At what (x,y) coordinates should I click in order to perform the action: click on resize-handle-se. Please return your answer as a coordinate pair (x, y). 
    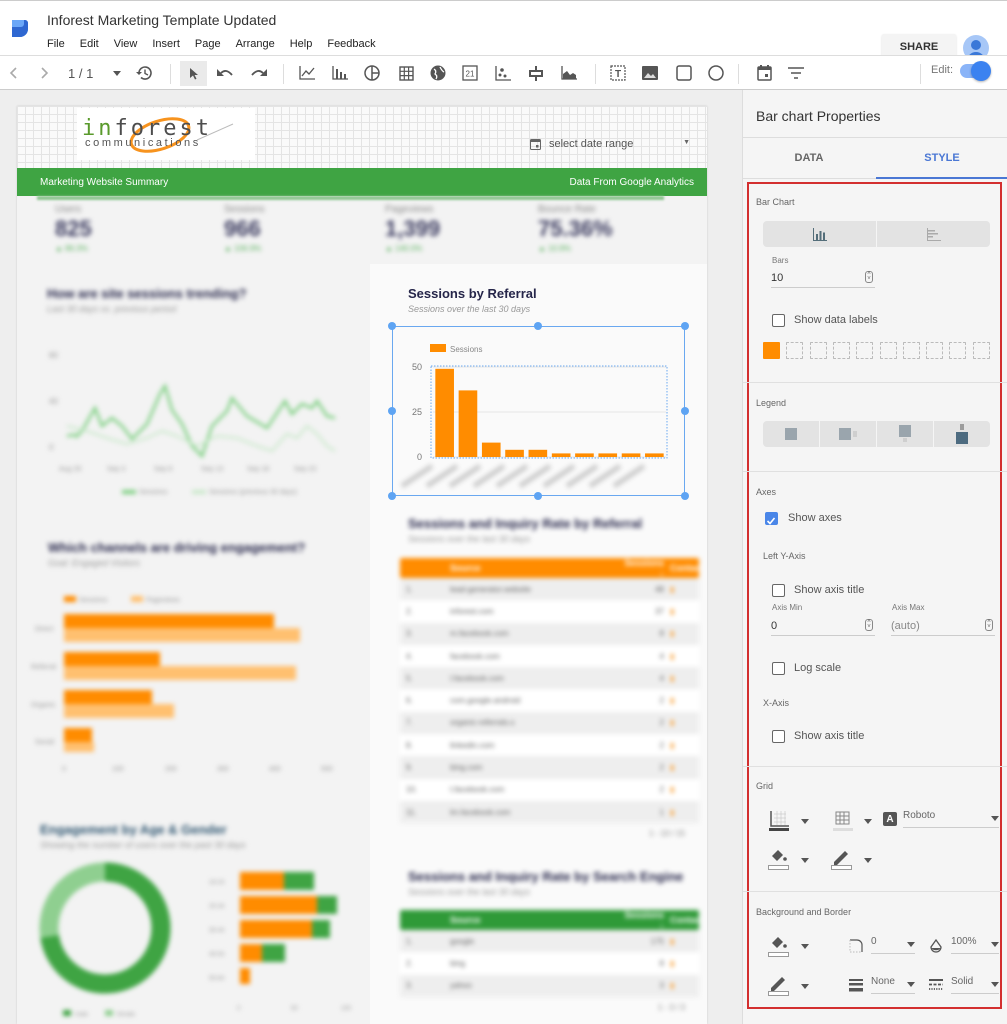
    Looking at the image, I should click on (685, 496).